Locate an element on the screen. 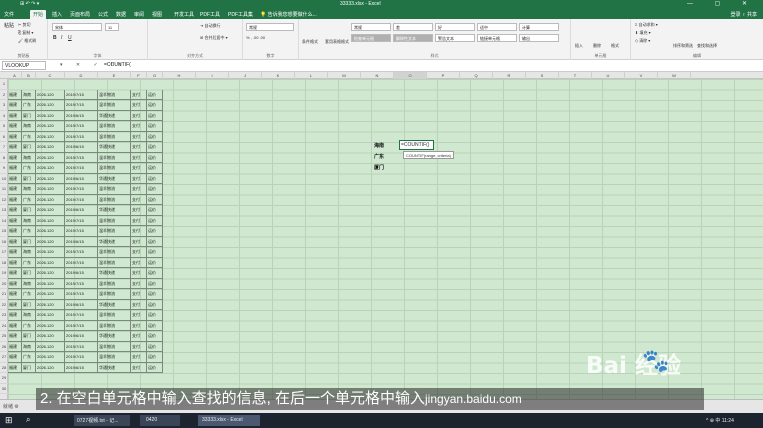 Image resolution: width=763 pixels, height=428 pixels. column-header-V: V is located at coordinates (641, 75).